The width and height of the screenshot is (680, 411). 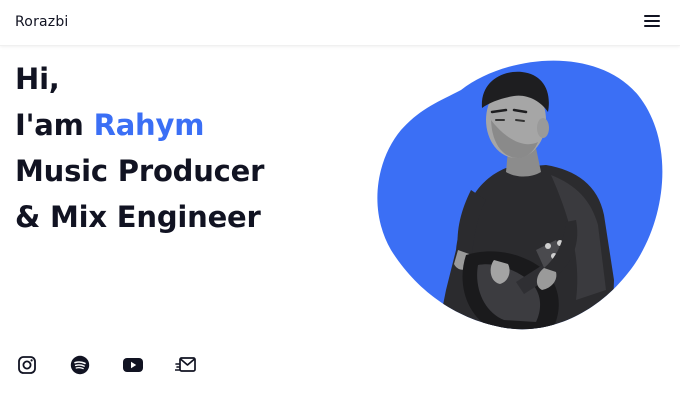 I want to click on hero-greeting: Hi,, so click(x=37, y=79).